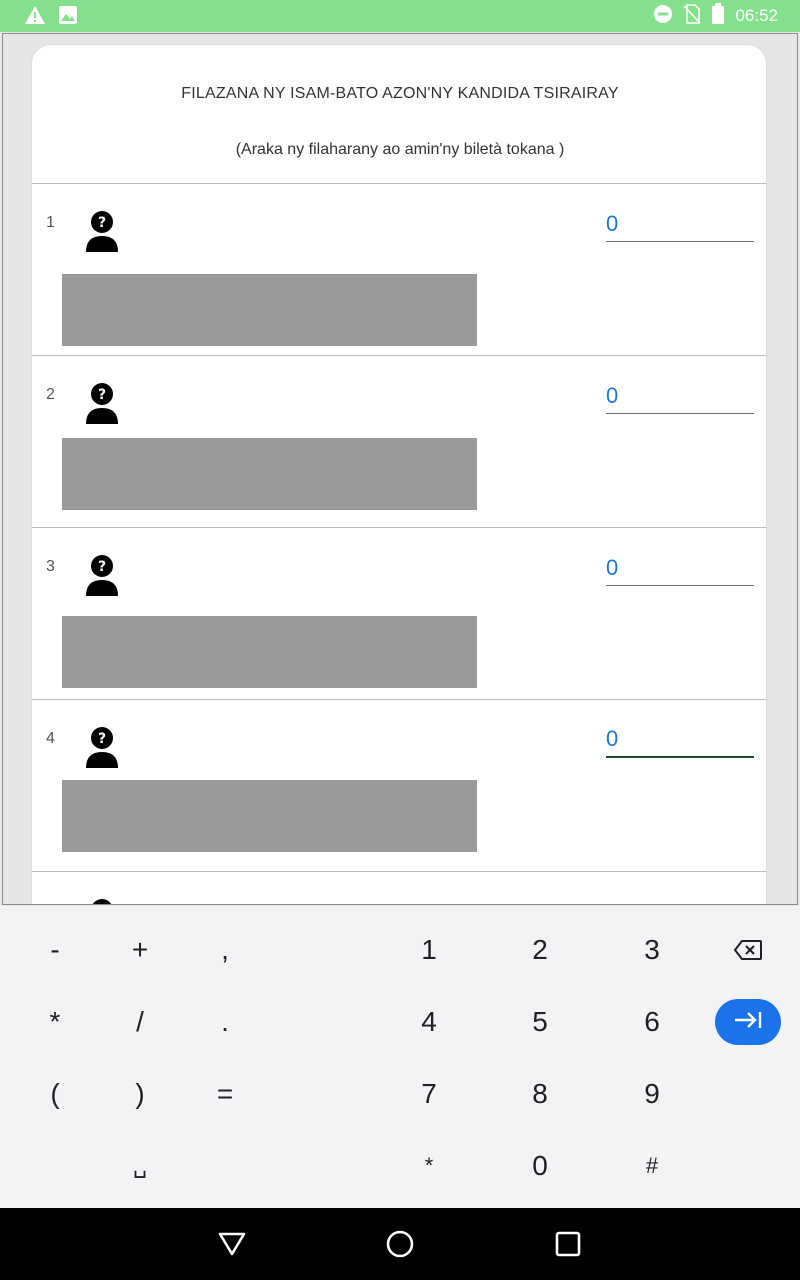  Describe the element at coordinates (652, 1166) in the screenshot. I see `key-hash: #` at that location.